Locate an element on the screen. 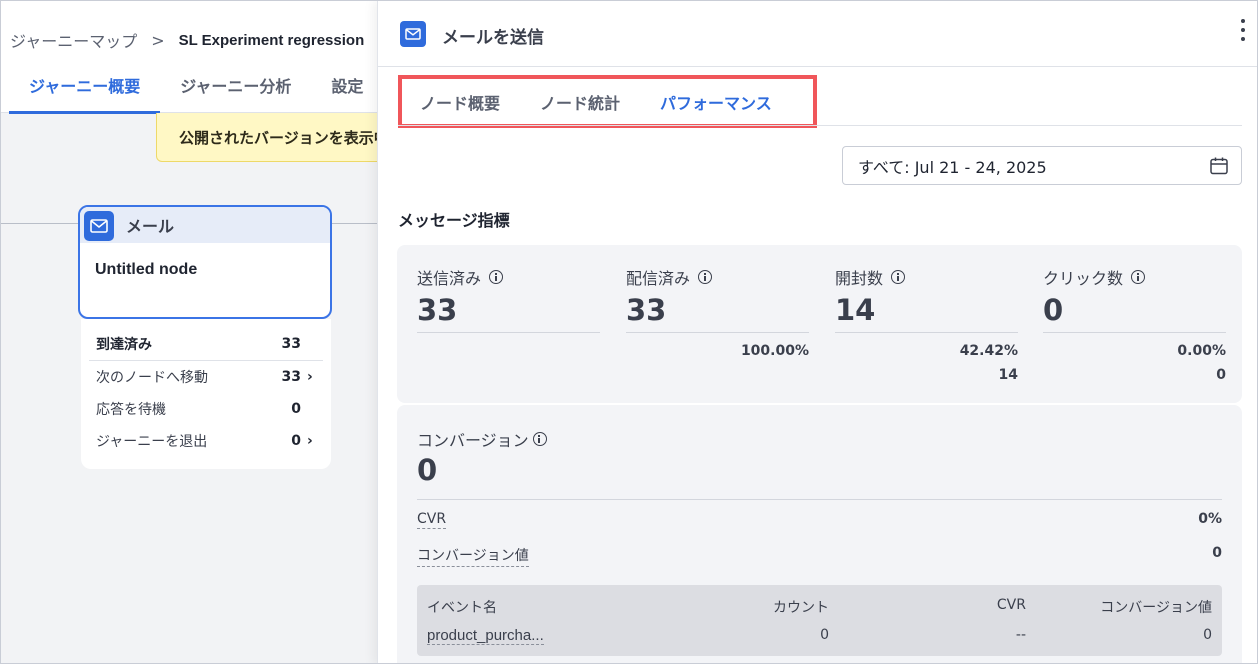 The width and height of the screenshot is (1258, 664). metric-delivered: 配信済み 33 100.00% is located at coordinates (717, 313).